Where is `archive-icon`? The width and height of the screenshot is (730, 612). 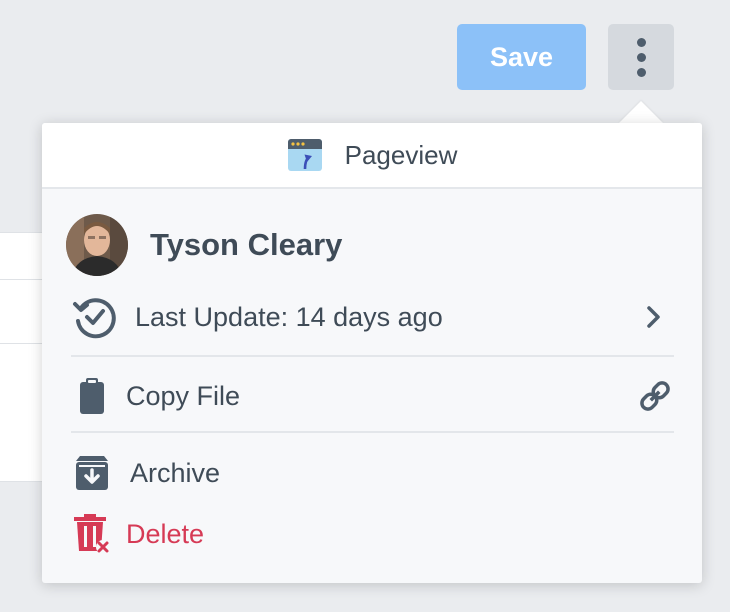
archive-icon is located at coordinates (92, 473).